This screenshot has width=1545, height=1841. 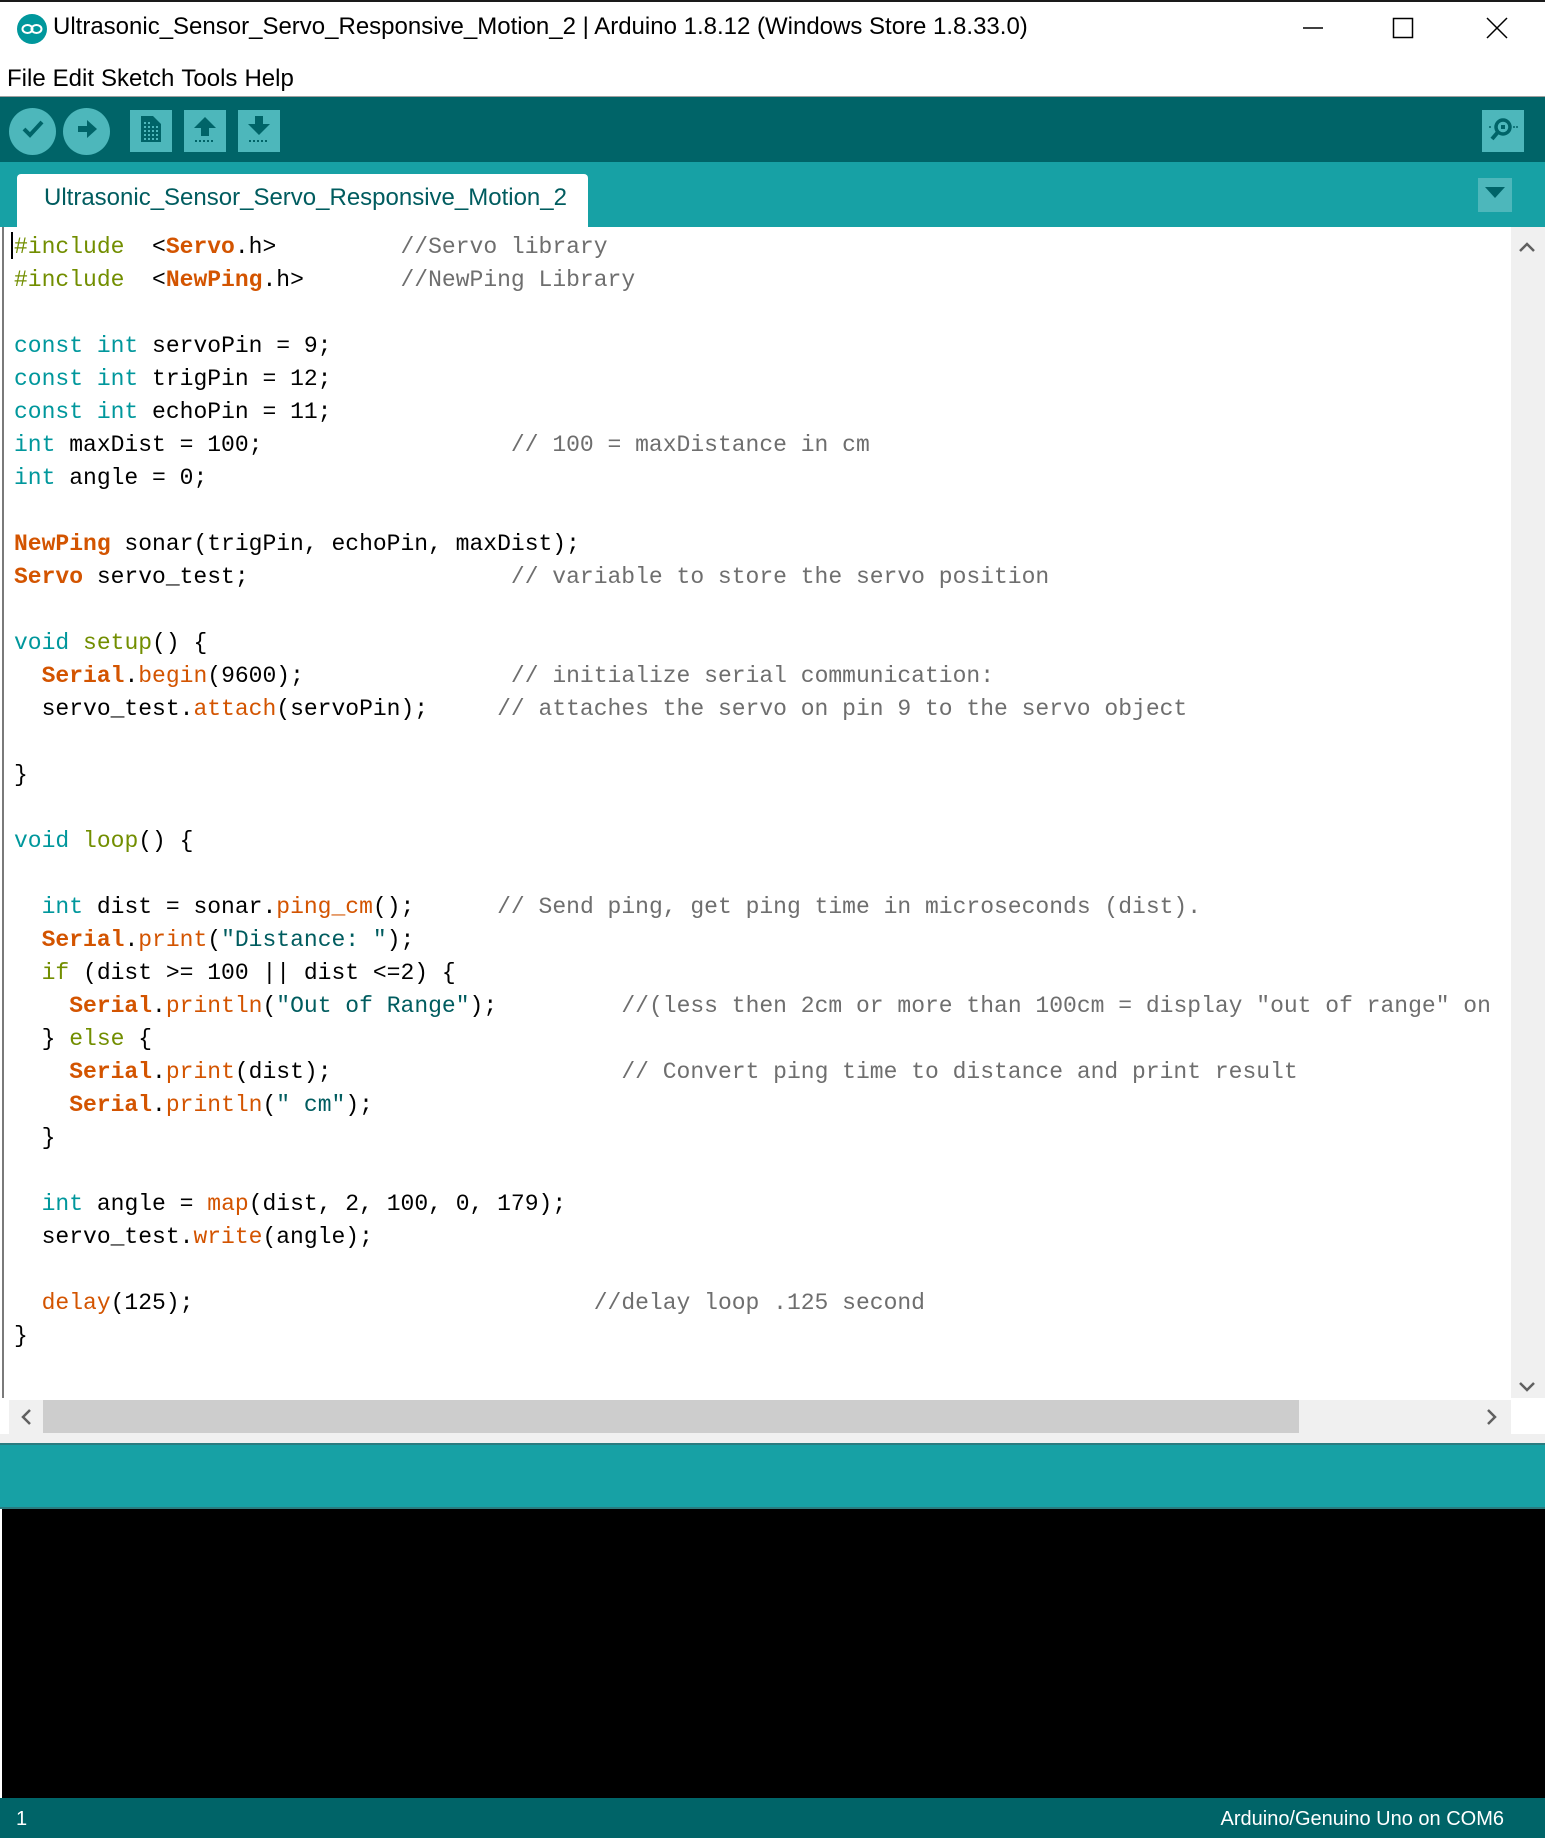 I want to click on save-button, so click(x=259, y=131).